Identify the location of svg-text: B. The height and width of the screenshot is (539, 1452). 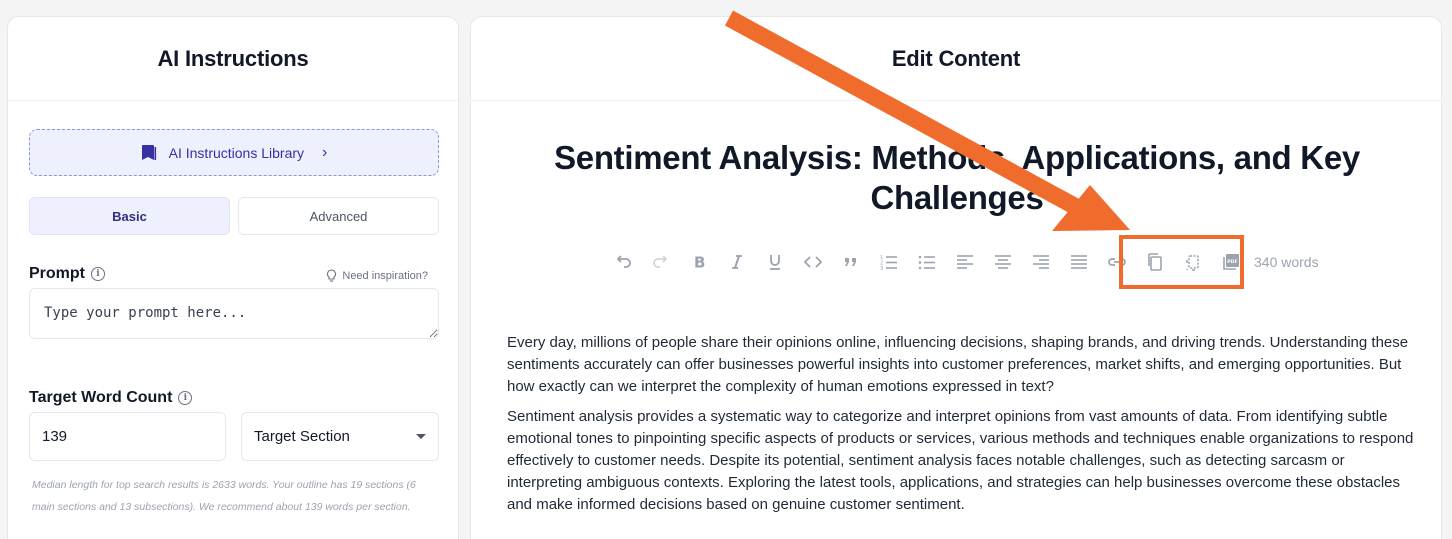
(699, 263).